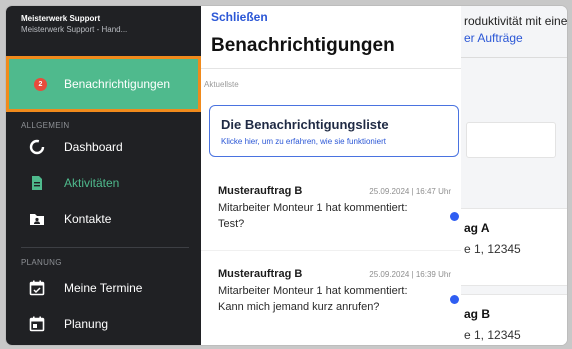 The height and width of the screenshot is (349, 572). I want to click on close-button: Schließen, so click(239, 17).